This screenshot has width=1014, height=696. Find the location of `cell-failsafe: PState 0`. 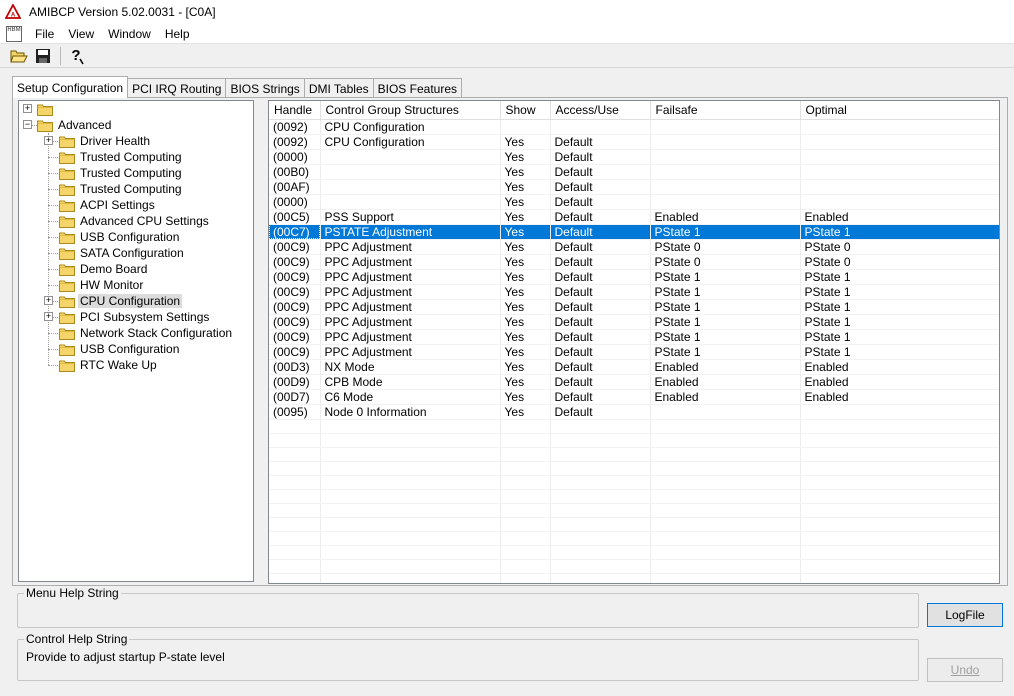

cell-failsafe: PState 0 is located at coordinates (725, 262).